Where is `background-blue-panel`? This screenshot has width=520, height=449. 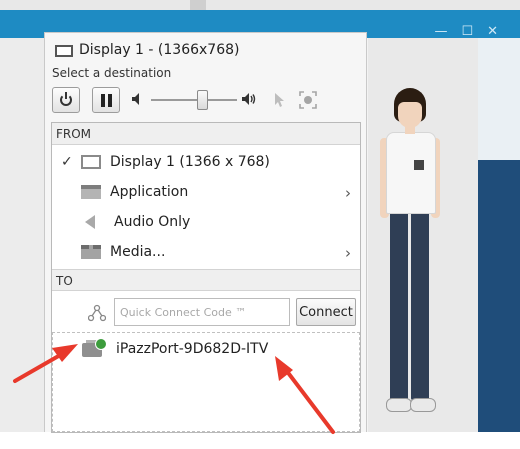
background-blue-panel is located at coordinates (499, 296).